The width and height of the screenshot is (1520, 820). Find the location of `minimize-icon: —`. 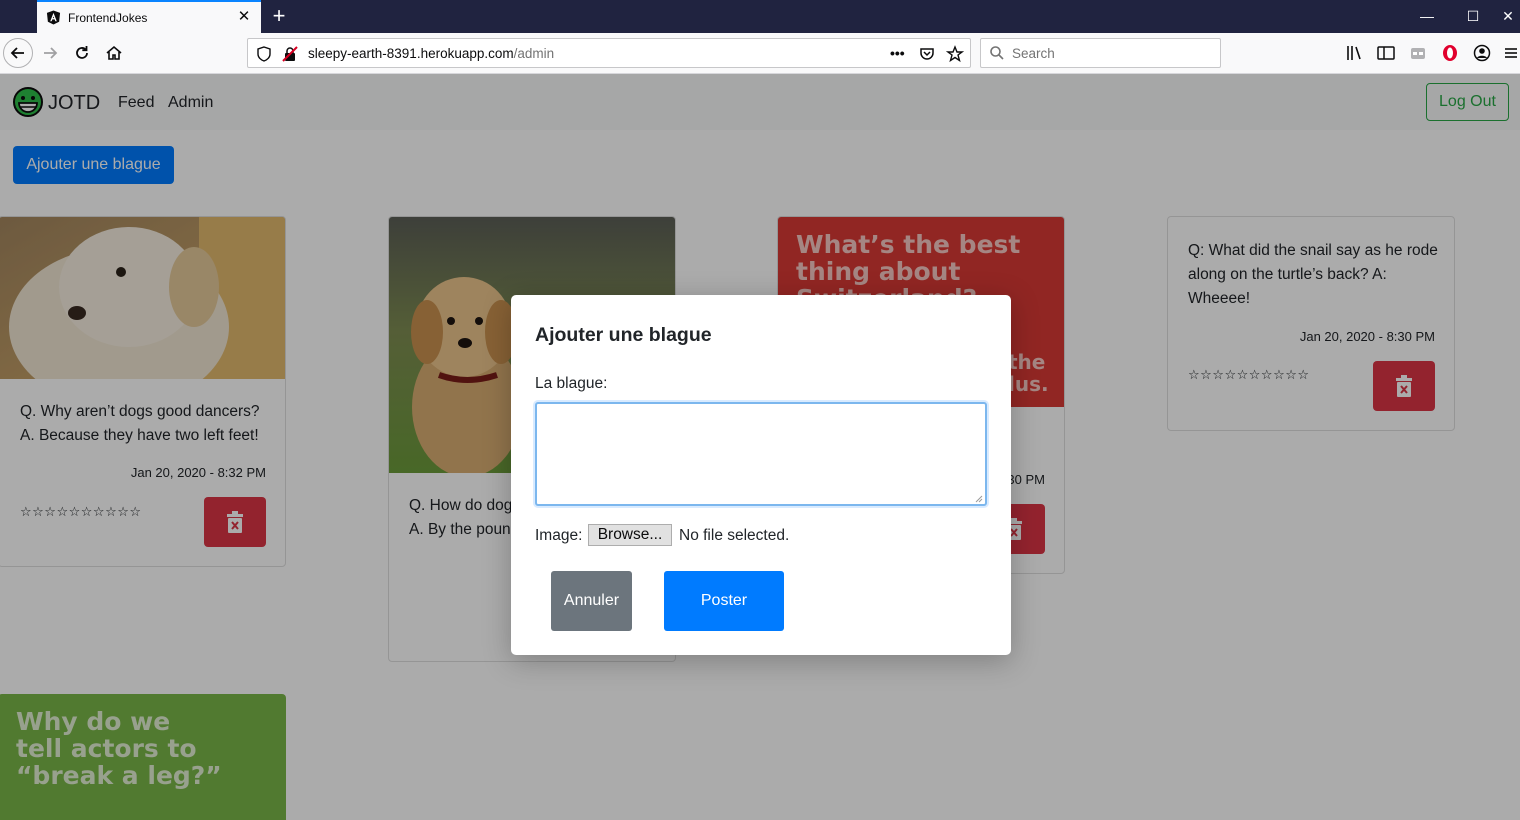

minimize-icon: — is located at coordinates (1427, 16).